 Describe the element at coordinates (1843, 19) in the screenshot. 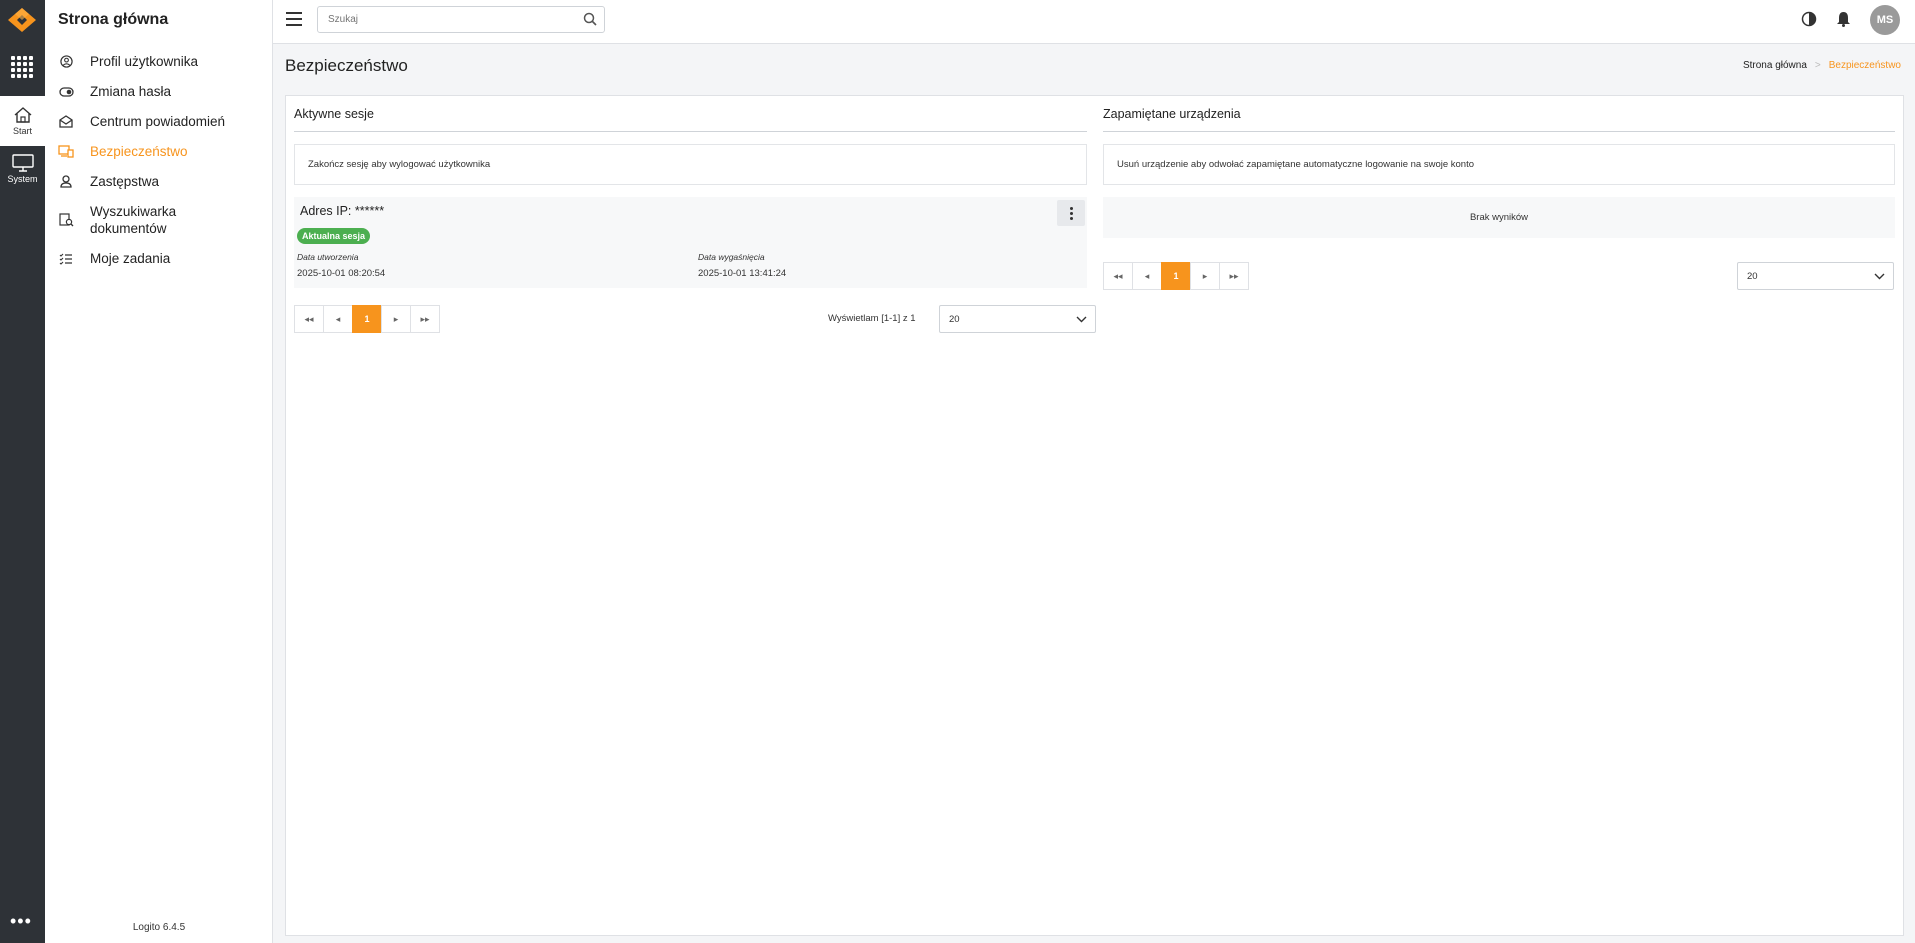

I see `bell-icon` at that location.